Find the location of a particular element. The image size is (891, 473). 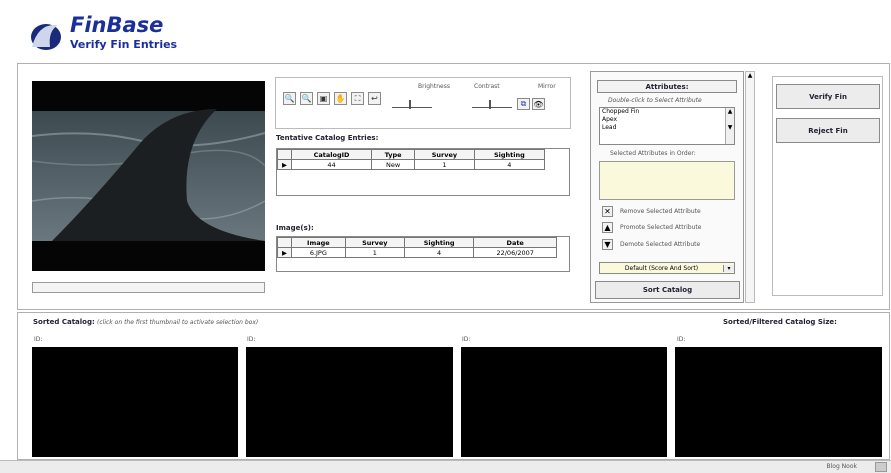

catalog-size-label: Sorted/Filtered Catalog Size: is located at coordinates (780, 322).